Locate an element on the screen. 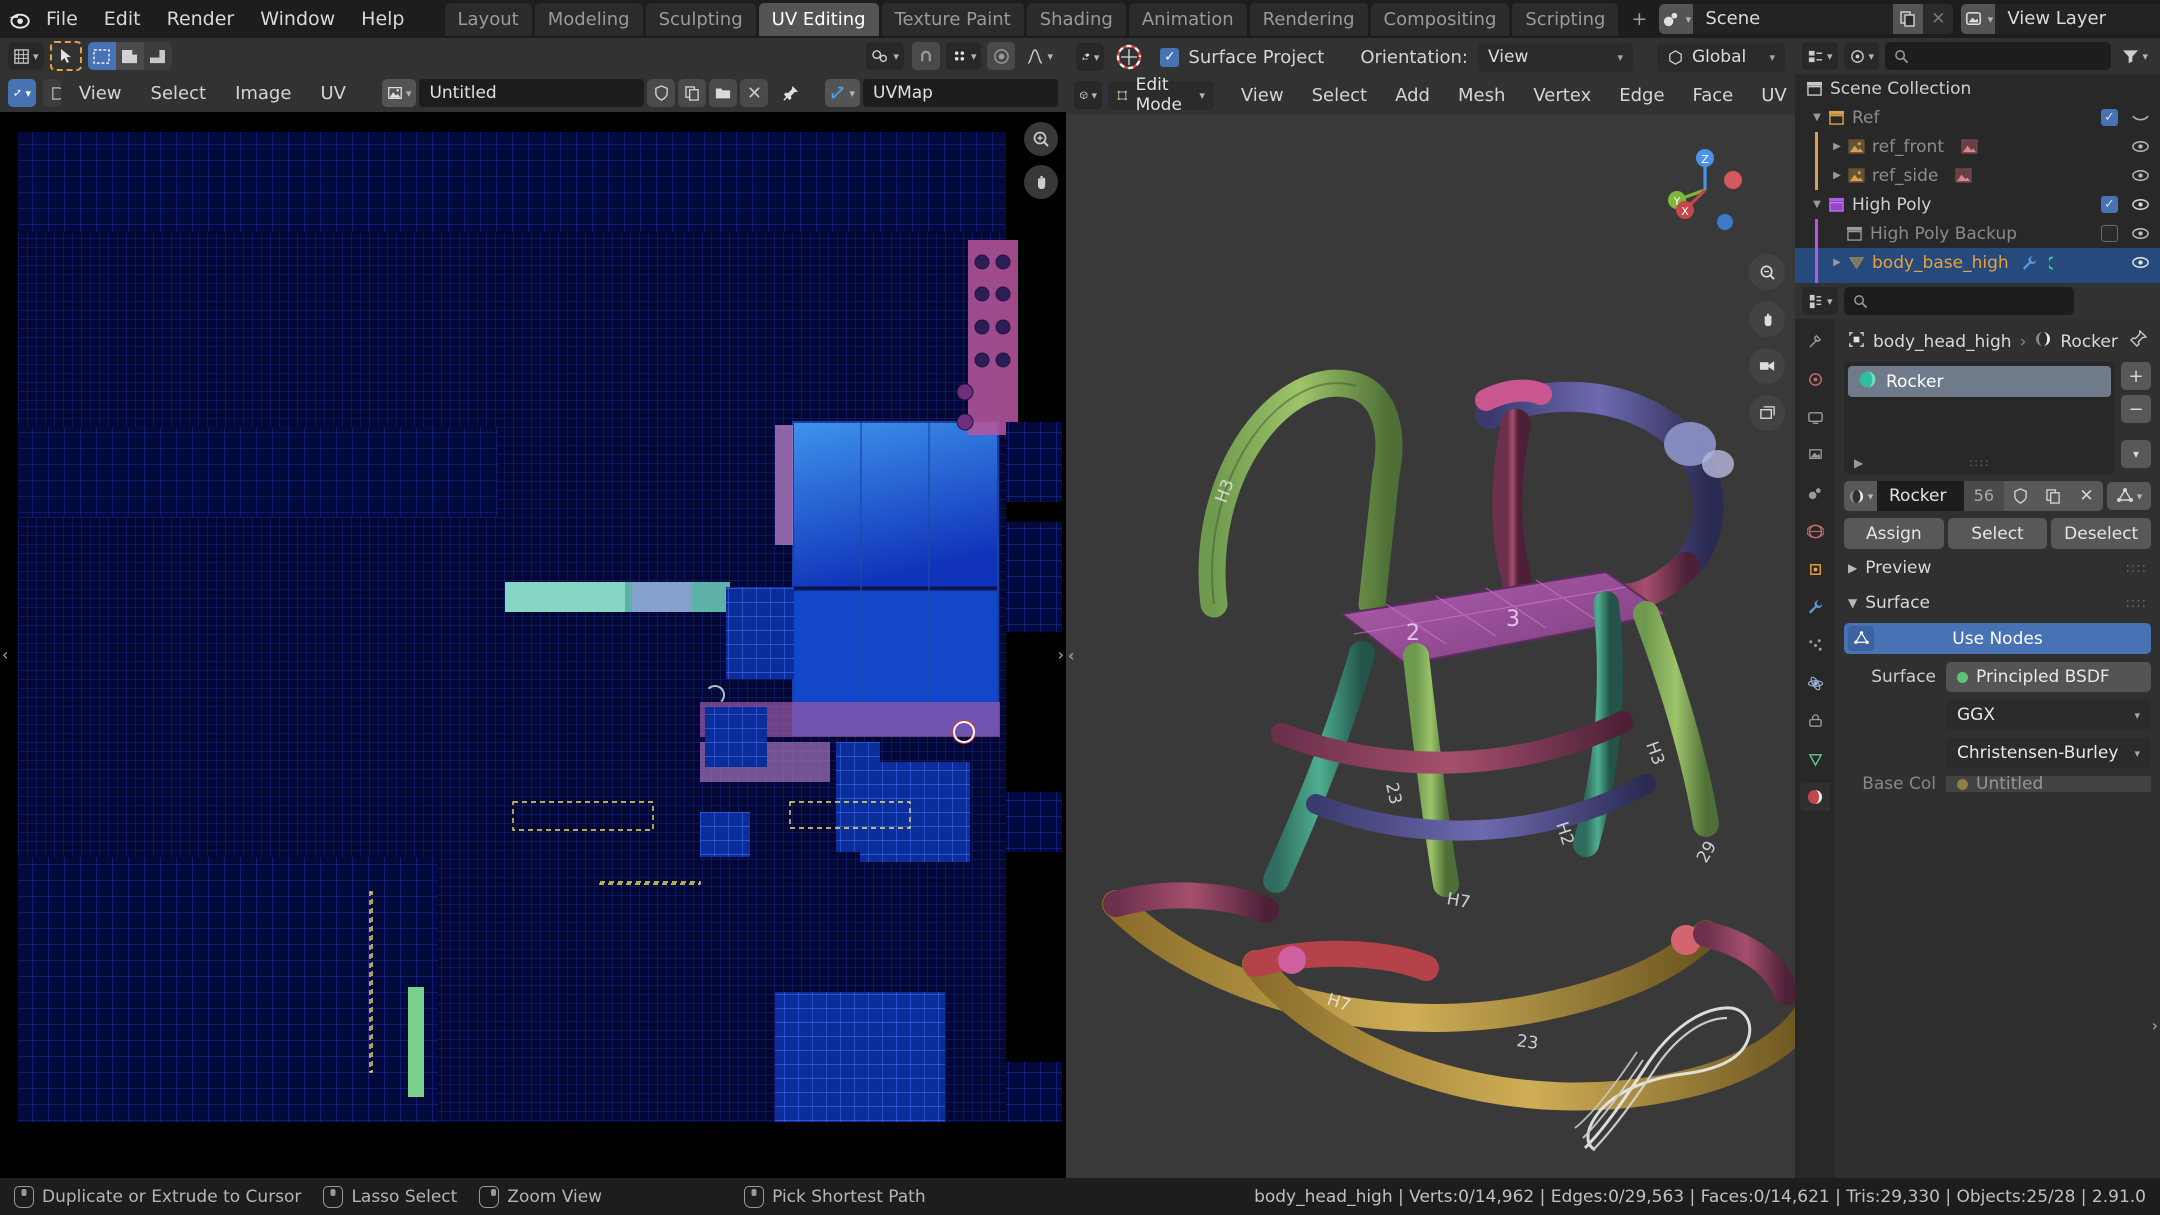  zoom-in-icon is located at coordinates (1041, 139).